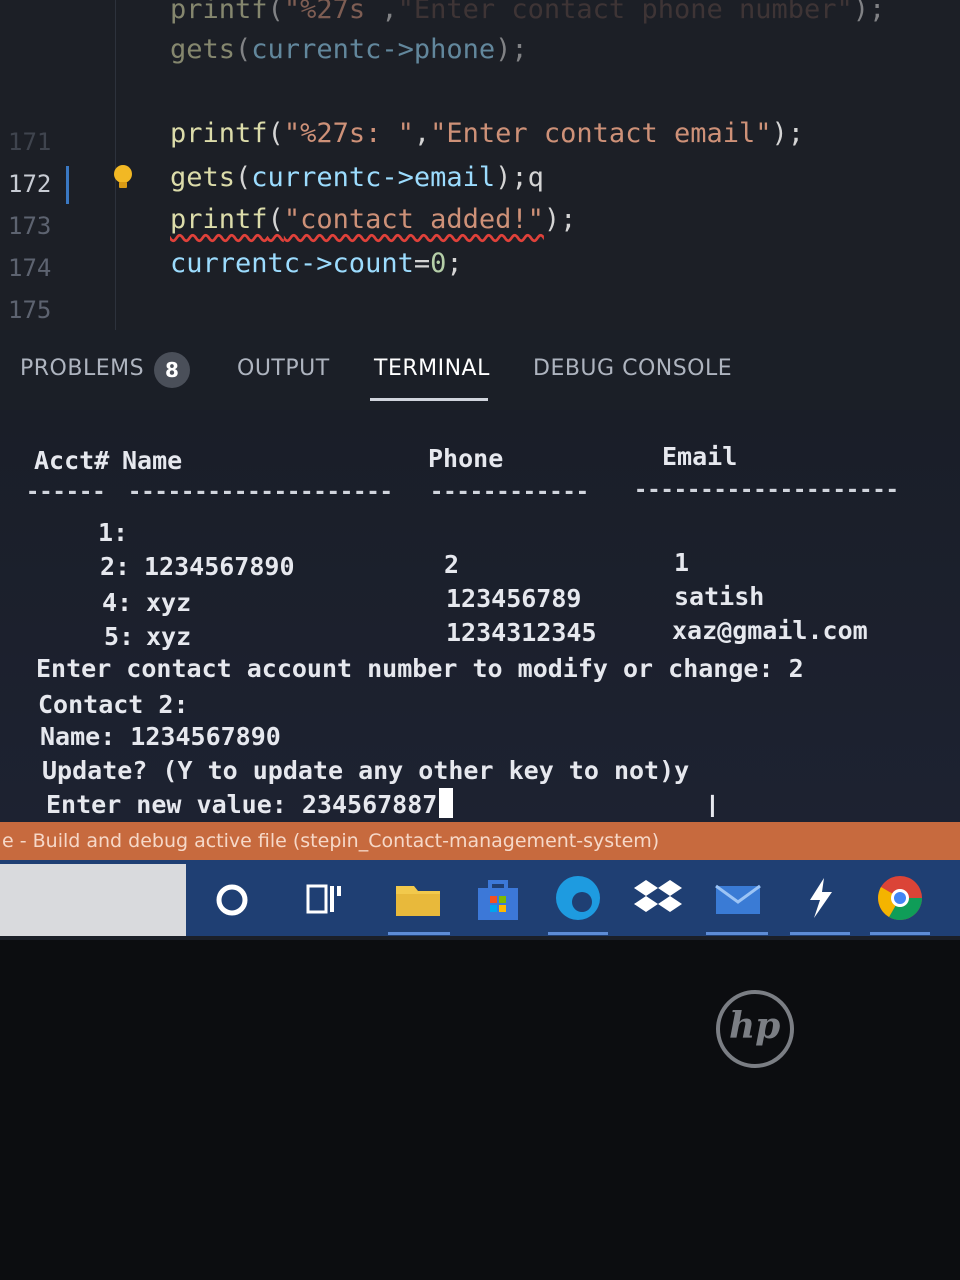 This screenshot has width=960, height=1280. What do you see at coordinates (432, 368) in the screenshot?
I see `tab-terminal: TERMINAL` at bounding box center [432, 368].